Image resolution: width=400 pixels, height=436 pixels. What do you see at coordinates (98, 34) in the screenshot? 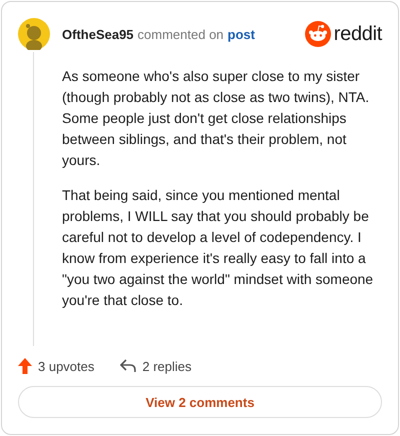
I see `username: OftheSea95` at bounding box center [98, 34].